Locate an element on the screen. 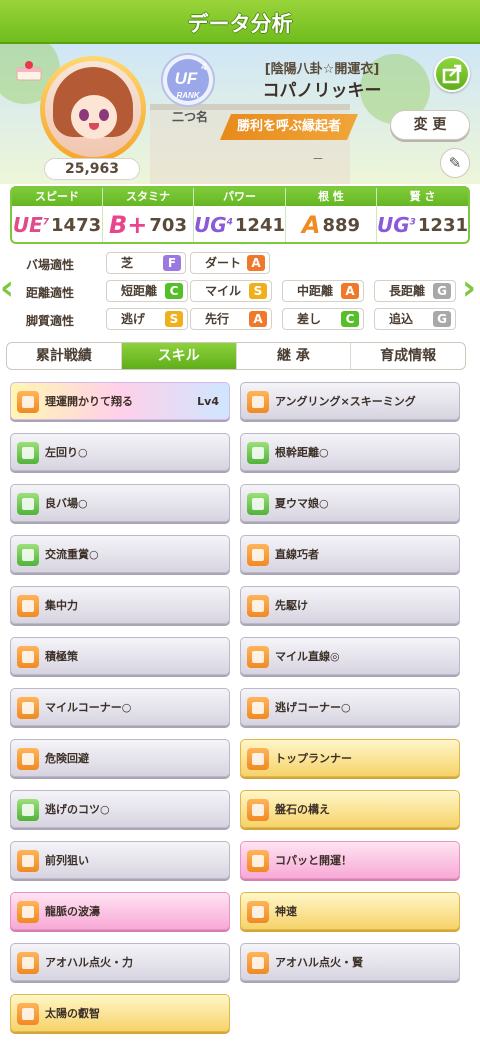  stat-label: スタミナ is located at coordinates (147, 197).